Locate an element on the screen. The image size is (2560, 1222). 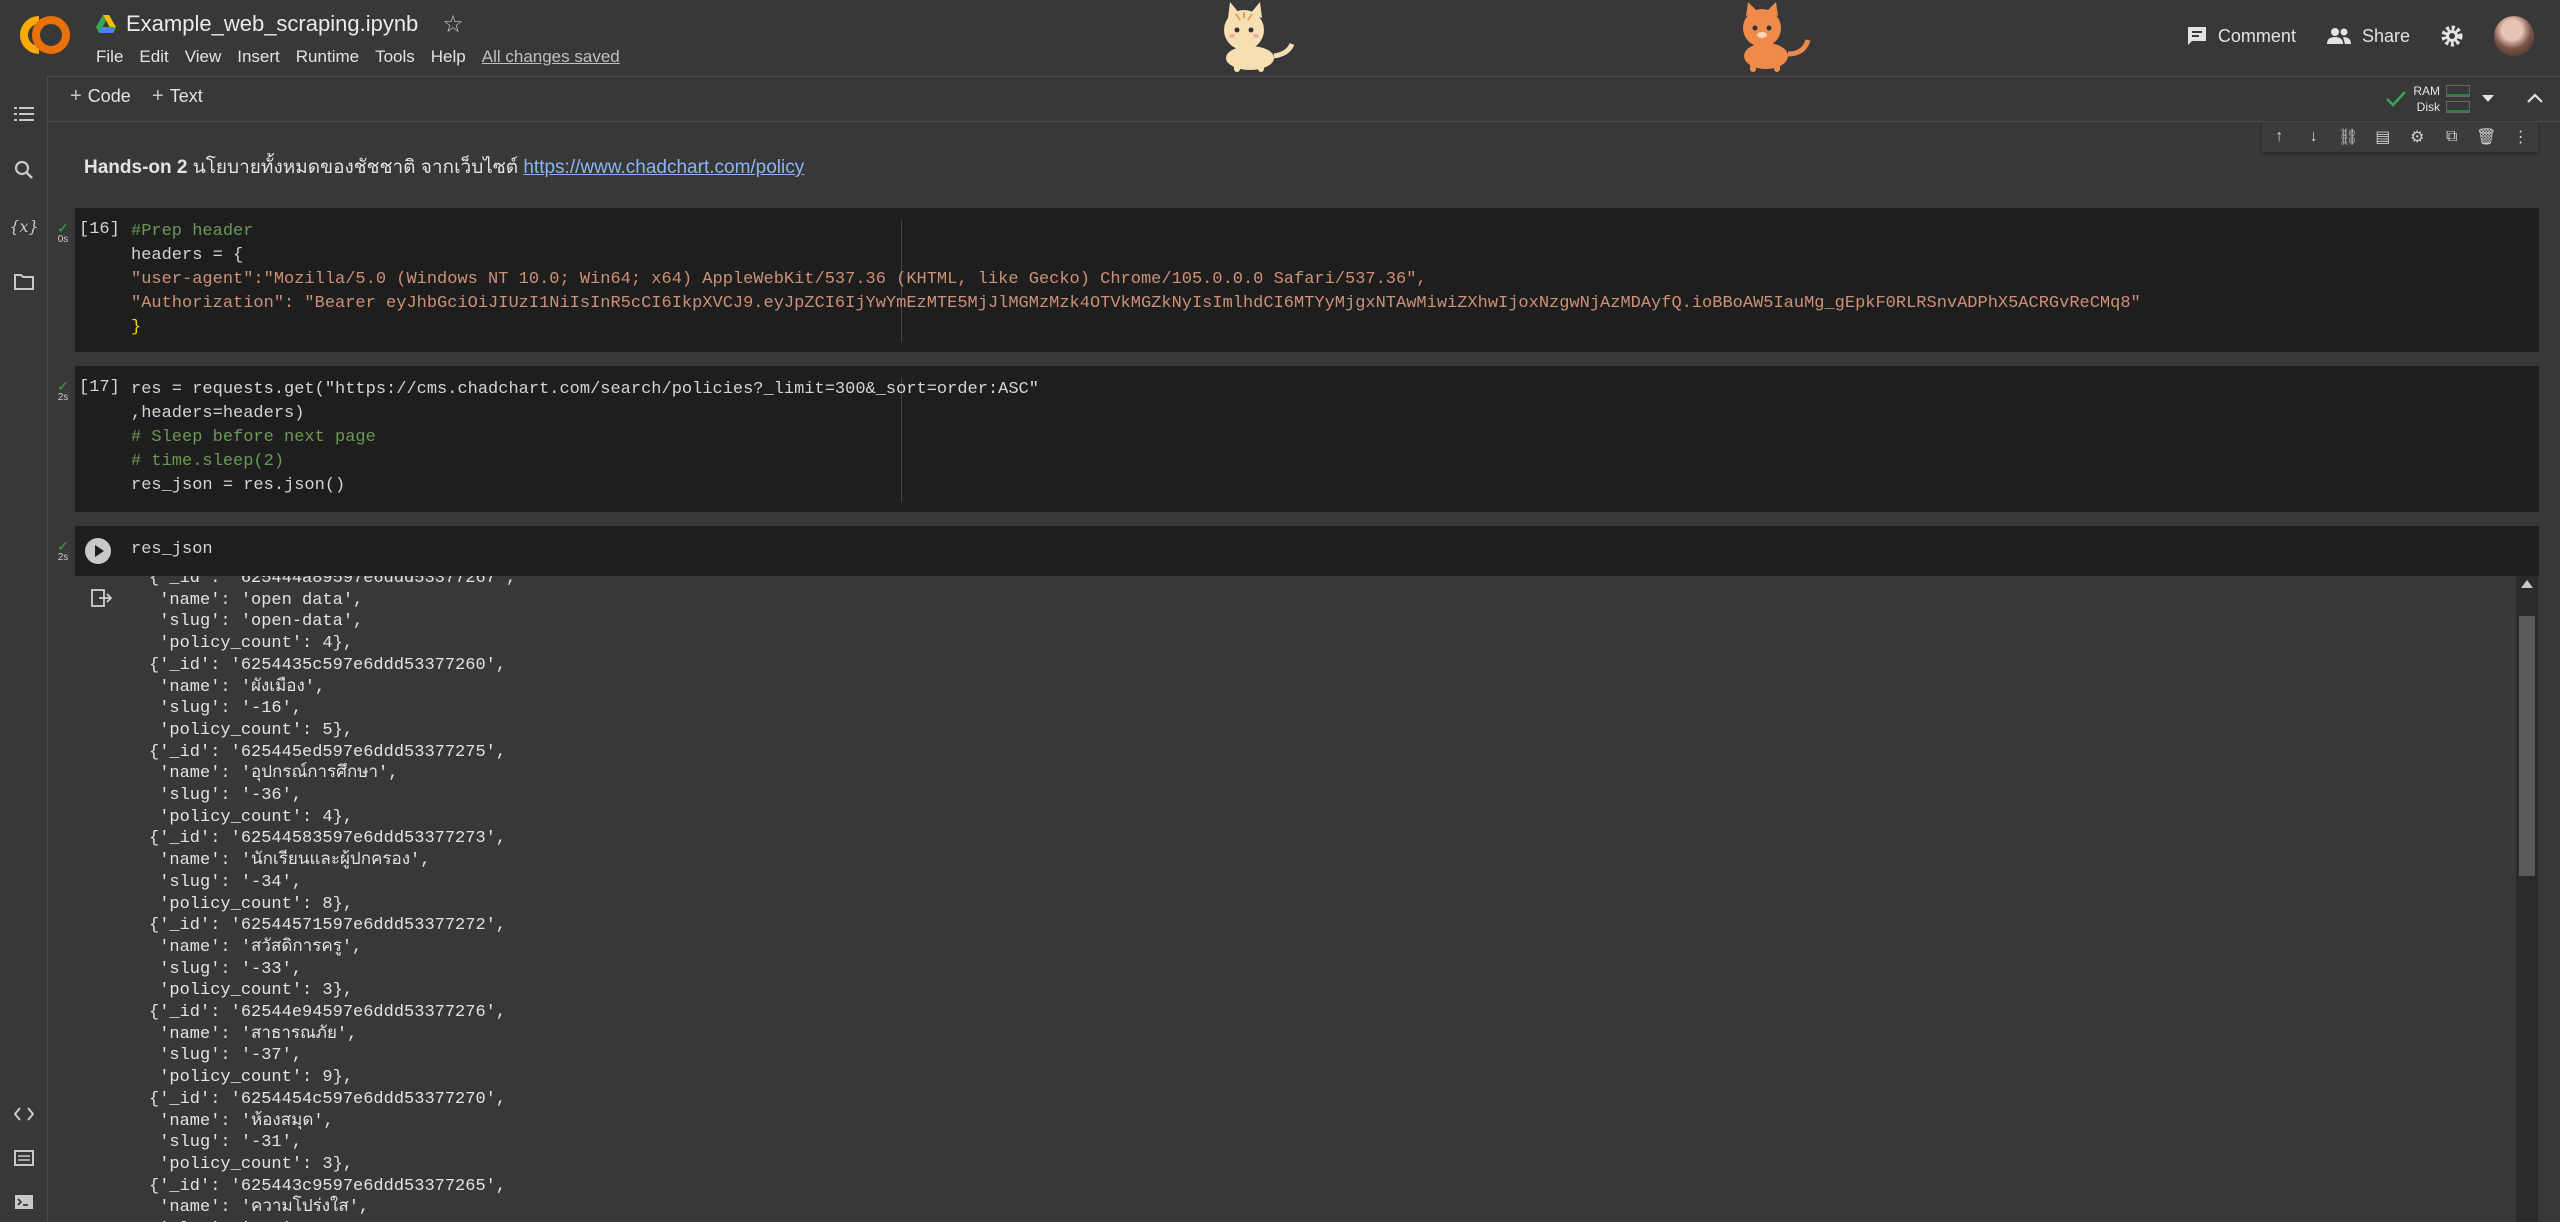
output-line: 'slug': '-37', is located at coordinates (226, 1056).